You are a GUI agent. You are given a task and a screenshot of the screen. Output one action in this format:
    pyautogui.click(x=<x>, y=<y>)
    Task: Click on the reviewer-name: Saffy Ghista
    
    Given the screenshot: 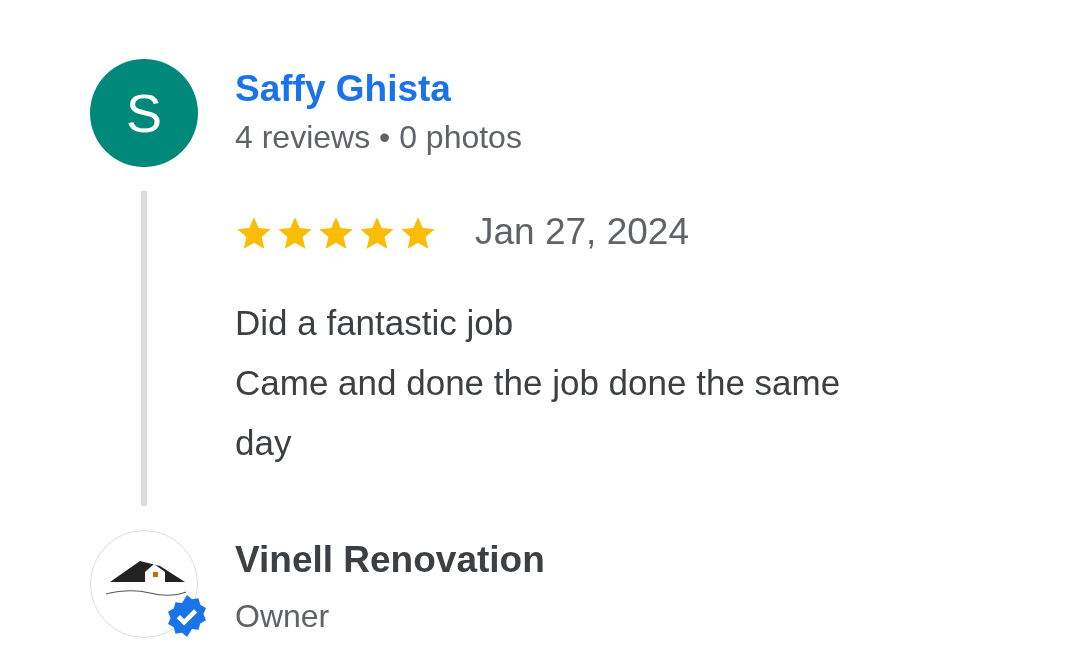 What is the action you would take?
    pyautogui.click(x=378, y=89)
    